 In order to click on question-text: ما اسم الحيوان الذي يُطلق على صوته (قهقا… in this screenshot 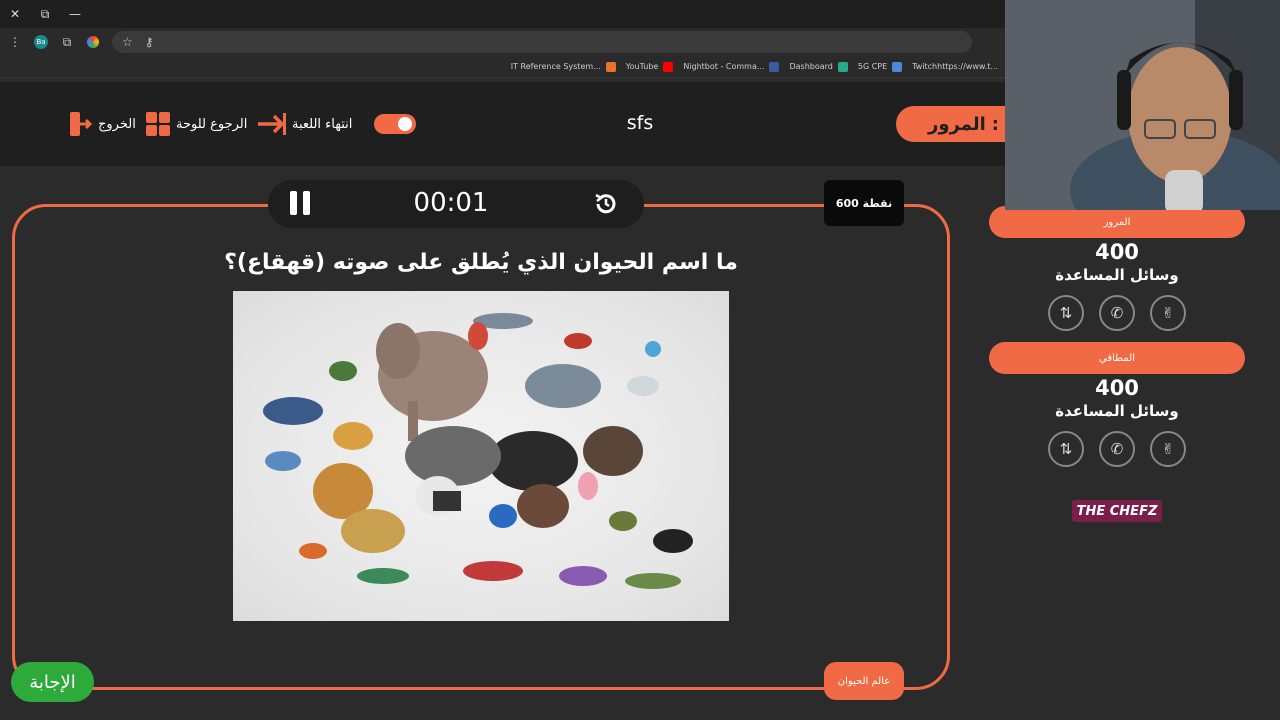, I will do `click(481, 262)`.